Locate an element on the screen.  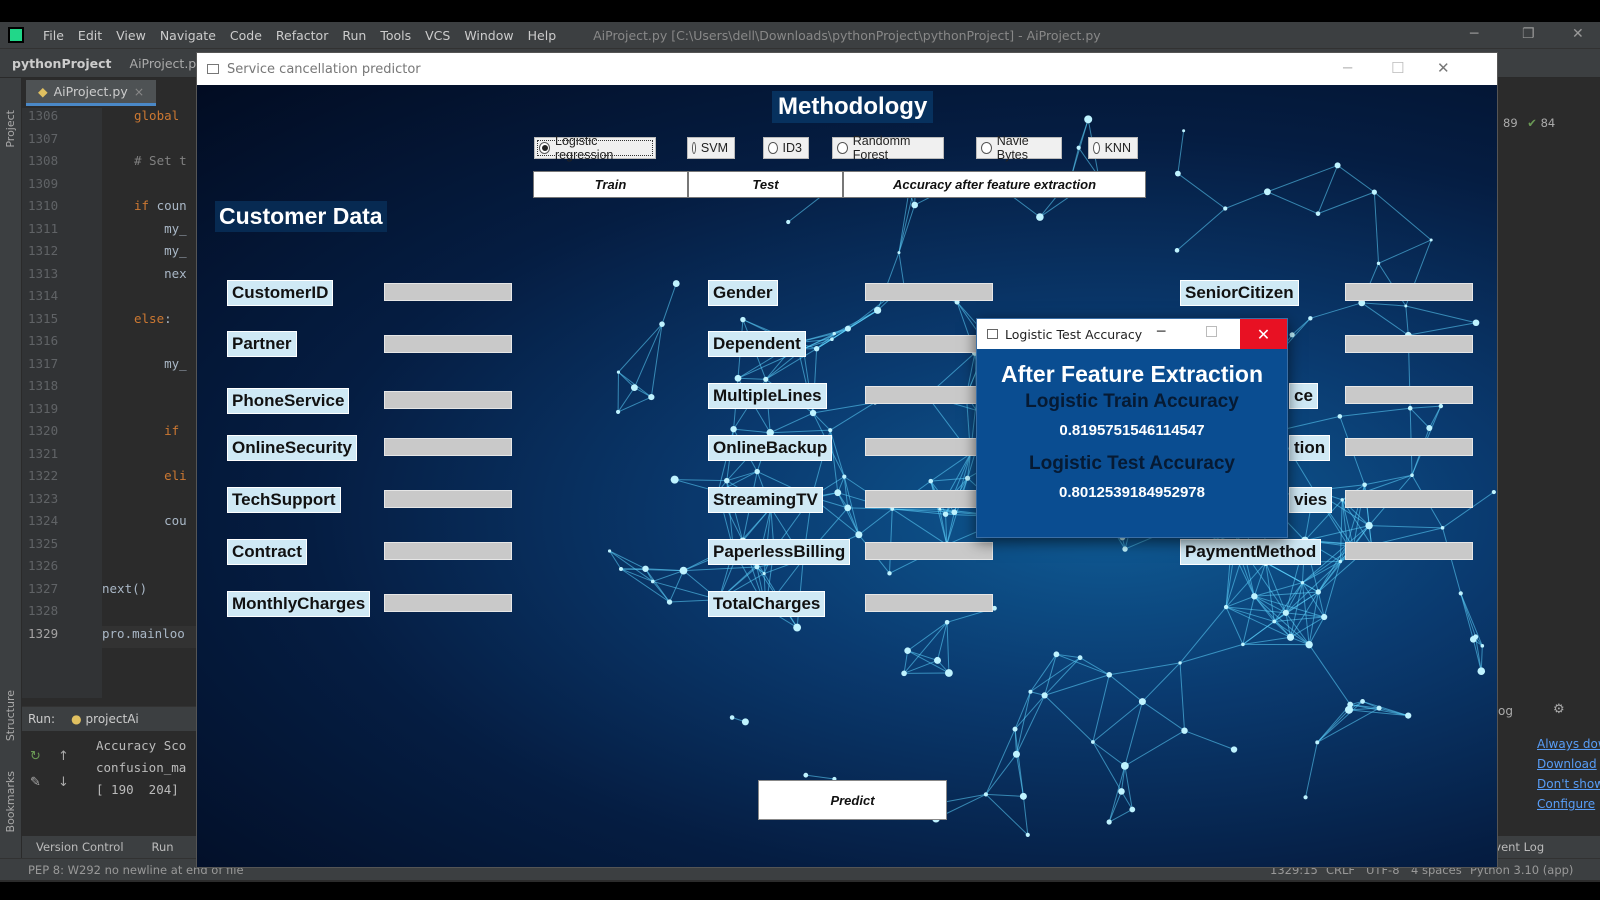
input-customerid is located at coordinates (448, 292).